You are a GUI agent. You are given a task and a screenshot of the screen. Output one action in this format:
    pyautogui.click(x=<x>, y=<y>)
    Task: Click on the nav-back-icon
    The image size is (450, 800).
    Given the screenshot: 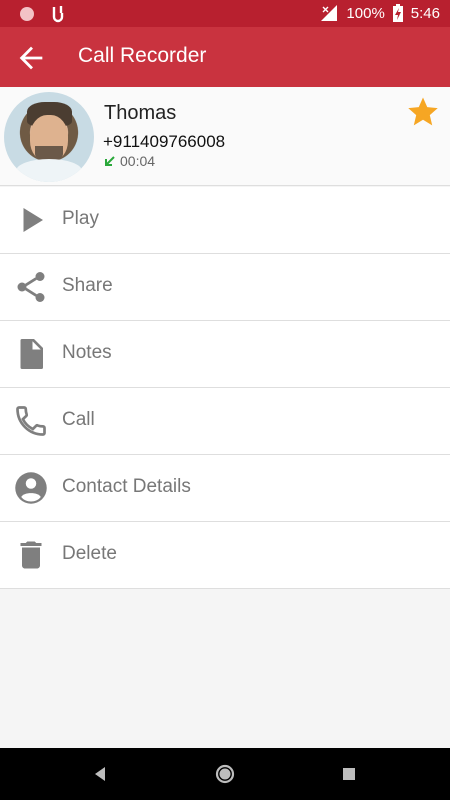 What is the action you would take?
    pyautogui.click(x=100, y=774)
    